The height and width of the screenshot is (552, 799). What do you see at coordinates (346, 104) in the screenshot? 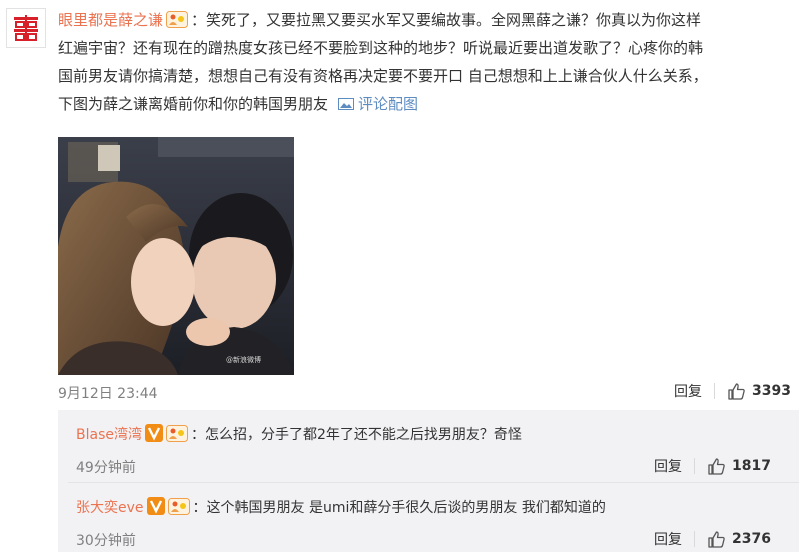
I see `picture-icon` at bounding box center [346, 104].